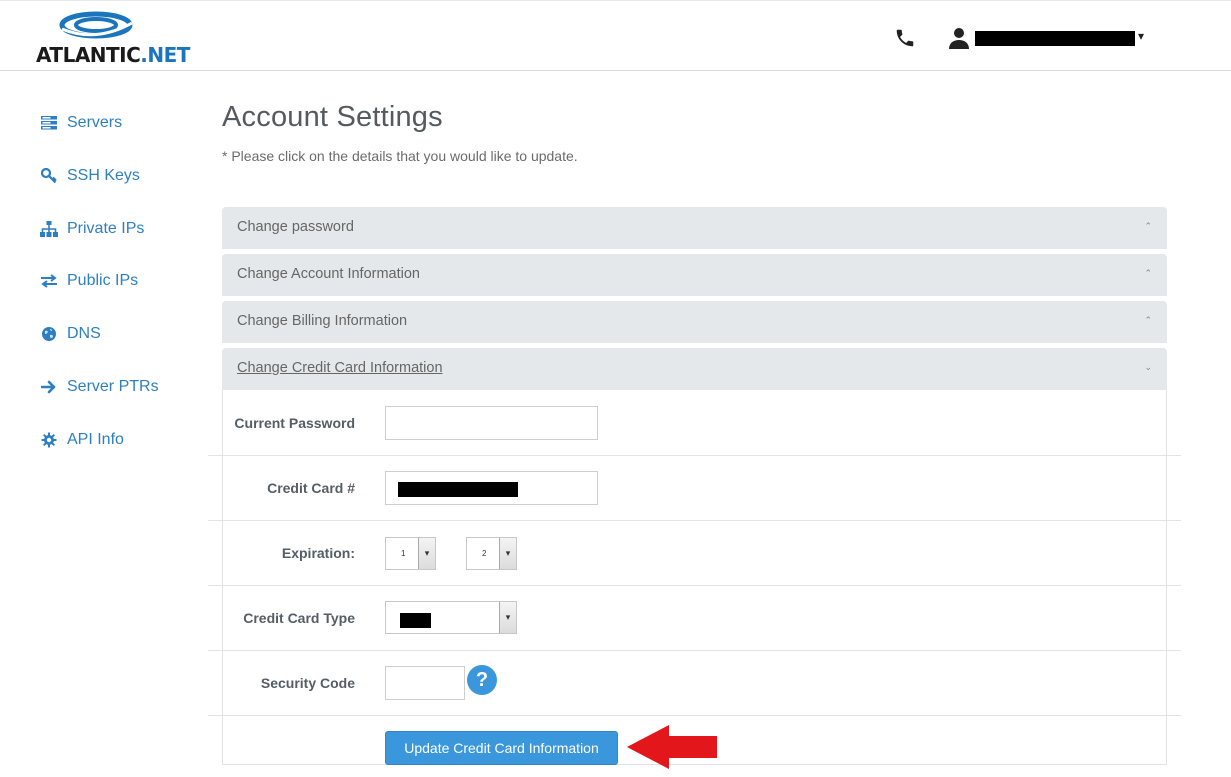 This screenshot has height=777, width=1231. Describe the element at coordinates (299, 618) in the screenshot. I see `credit-card-type-label: Credit Card Type` at that location.